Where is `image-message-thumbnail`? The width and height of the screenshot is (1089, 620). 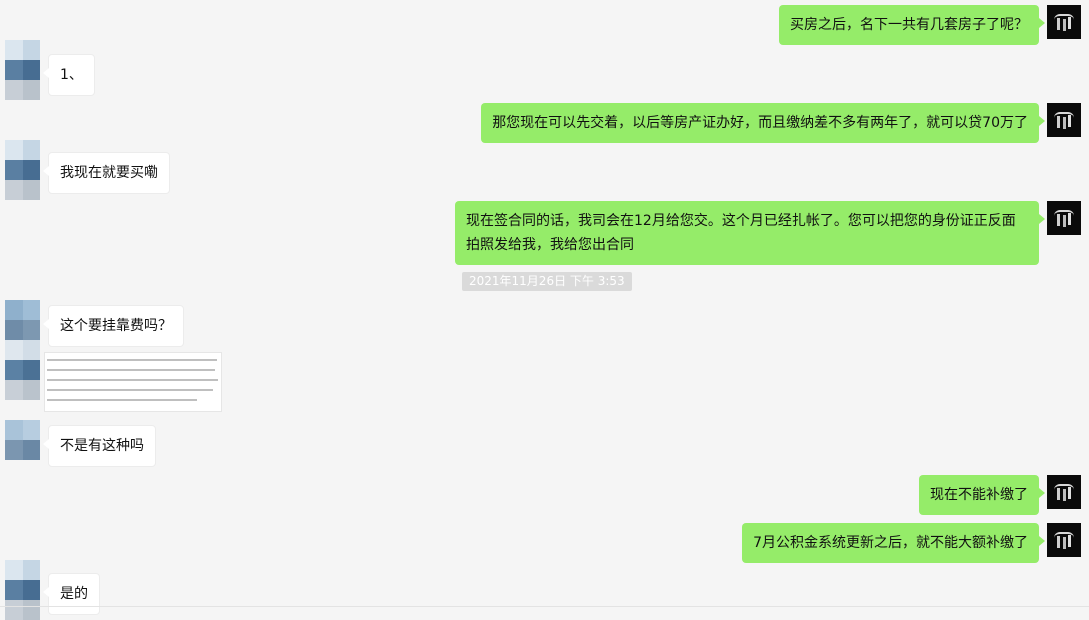 image-message-thumbnail is located at coordinates (133, 382).